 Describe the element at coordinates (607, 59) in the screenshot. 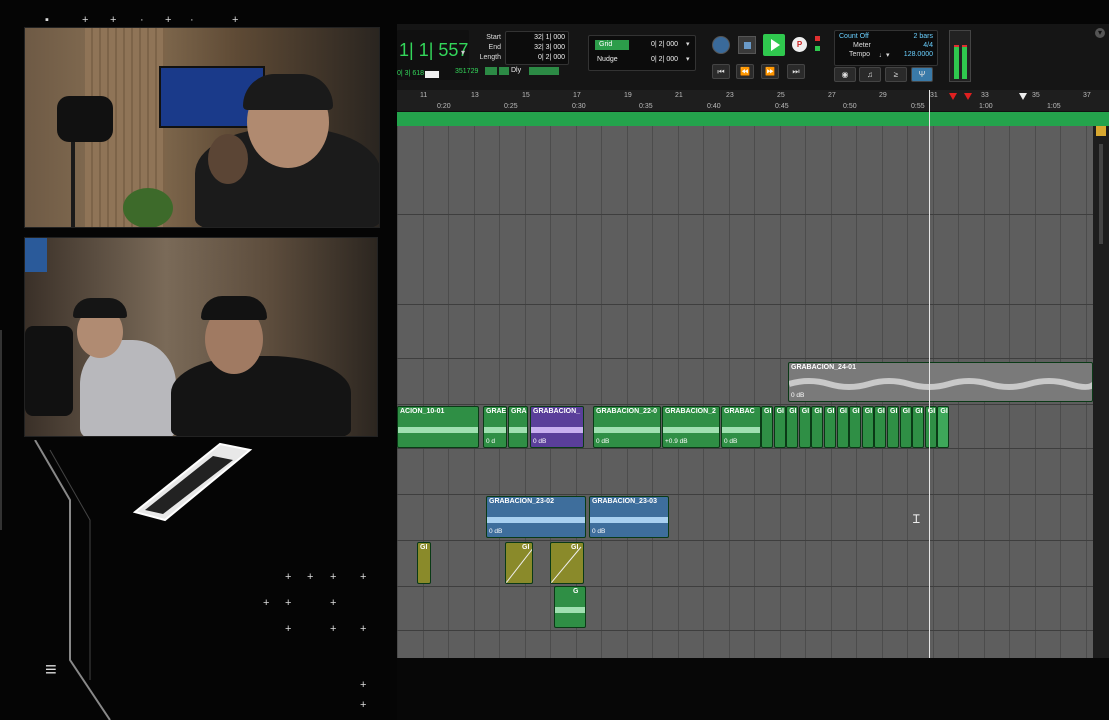

I see `nudge-label: Nudge` at that location.